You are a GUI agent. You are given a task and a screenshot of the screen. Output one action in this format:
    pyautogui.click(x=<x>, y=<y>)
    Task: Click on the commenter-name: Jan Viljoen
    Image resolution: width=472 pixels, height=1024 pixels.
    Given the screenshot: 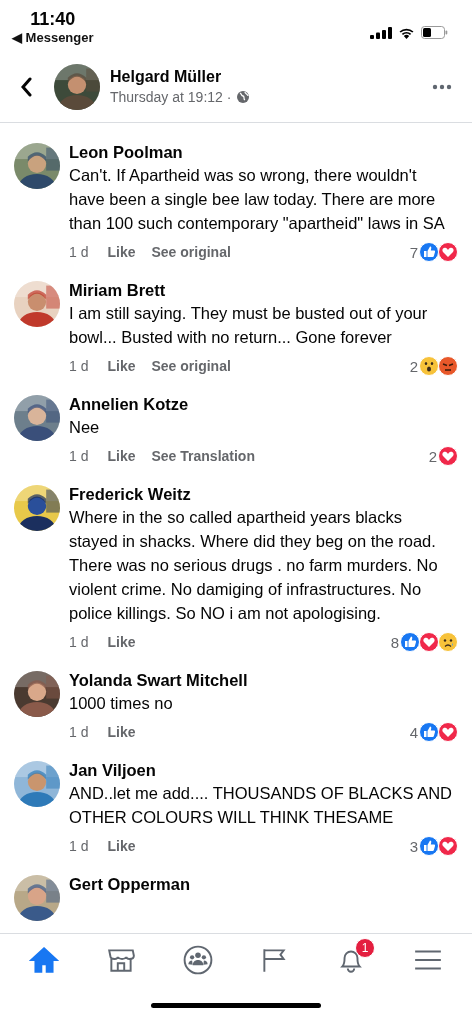 What is the action you would take?
    pyautogui.click(x=263, y=770)
    